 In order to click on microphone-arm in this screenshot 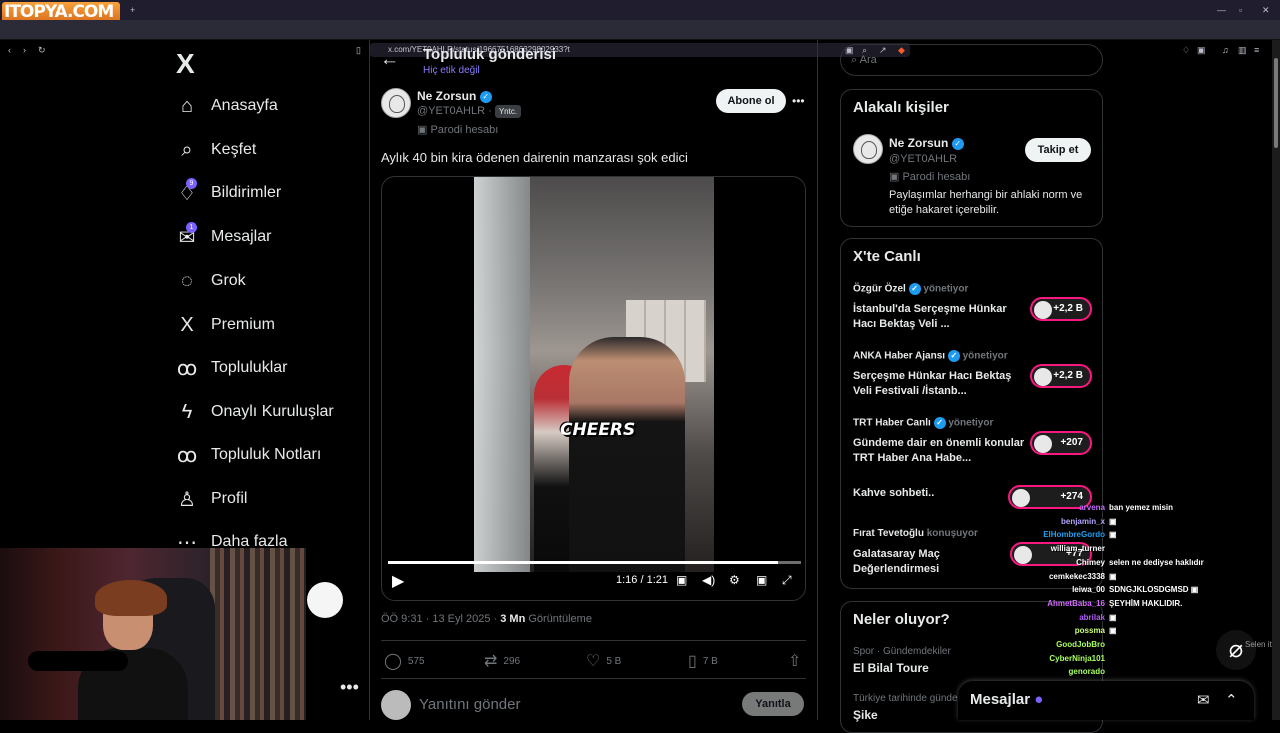, I will do `click(78, 661)`.